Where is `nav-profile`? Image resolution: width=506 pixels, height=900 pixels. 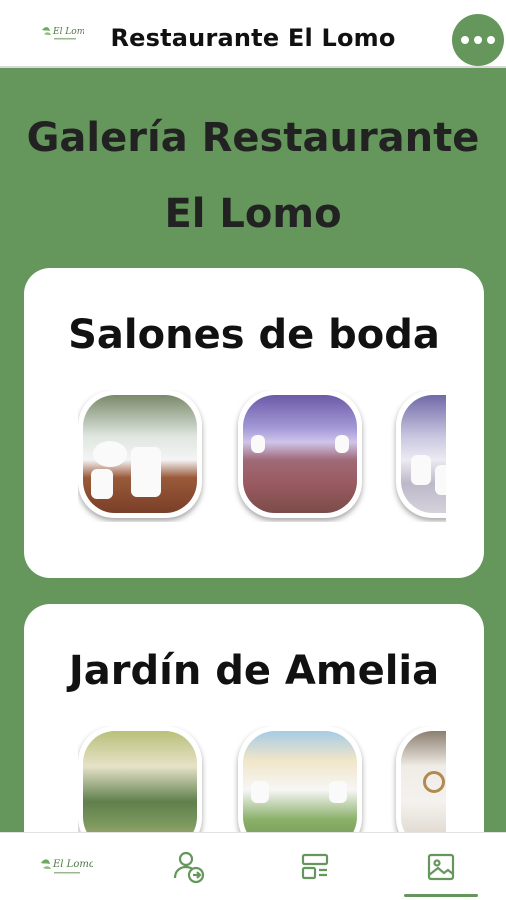
nav-profile is located at coordinates (189, 866).